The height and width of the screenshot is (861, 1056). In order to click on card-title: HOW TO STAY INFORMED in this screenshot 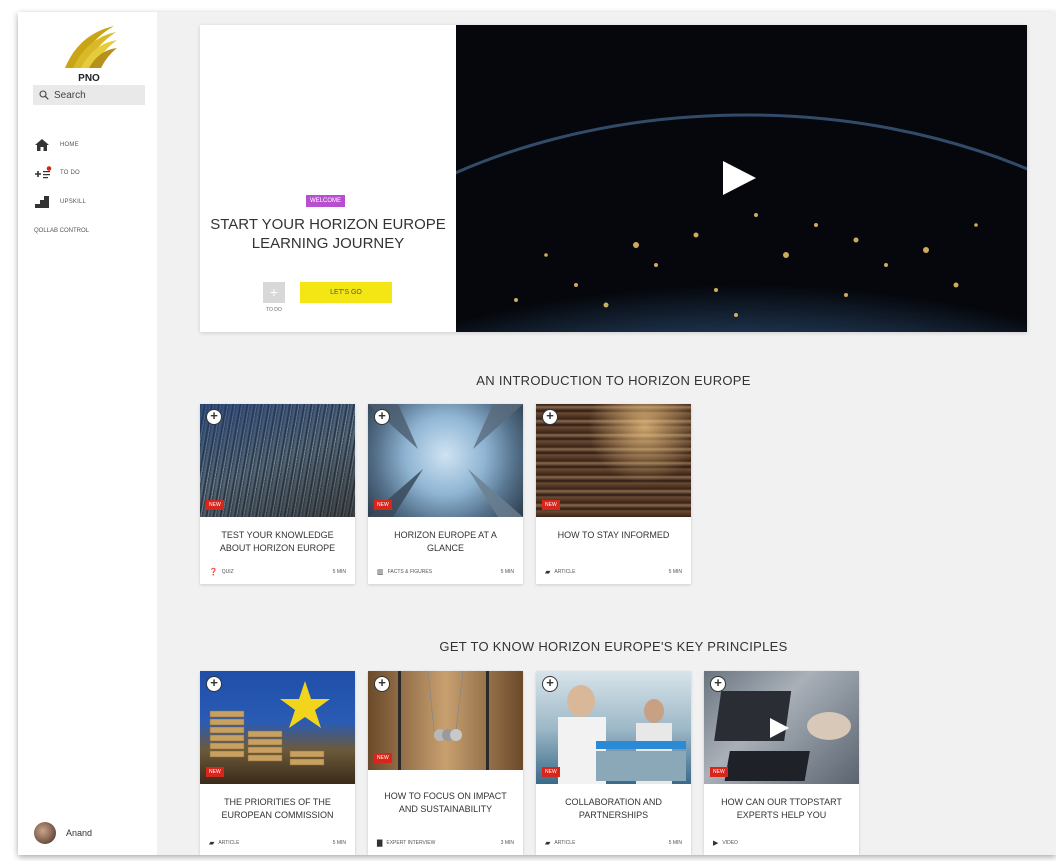, I will do `click(613, 534)`.